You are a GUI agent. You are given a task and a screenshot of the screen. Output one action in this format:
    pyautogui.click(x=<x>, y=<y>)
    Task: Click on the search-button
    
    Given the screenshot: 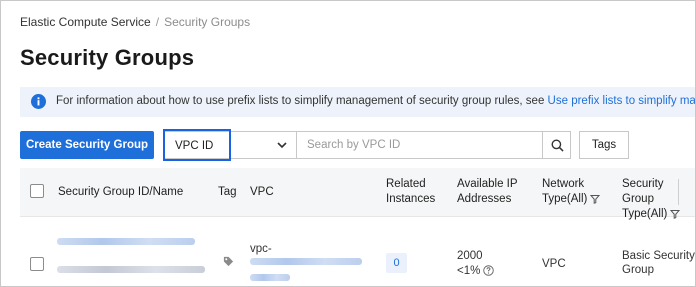 What is the action you would take?
    pyautogui.click(x=556, y=145)
    